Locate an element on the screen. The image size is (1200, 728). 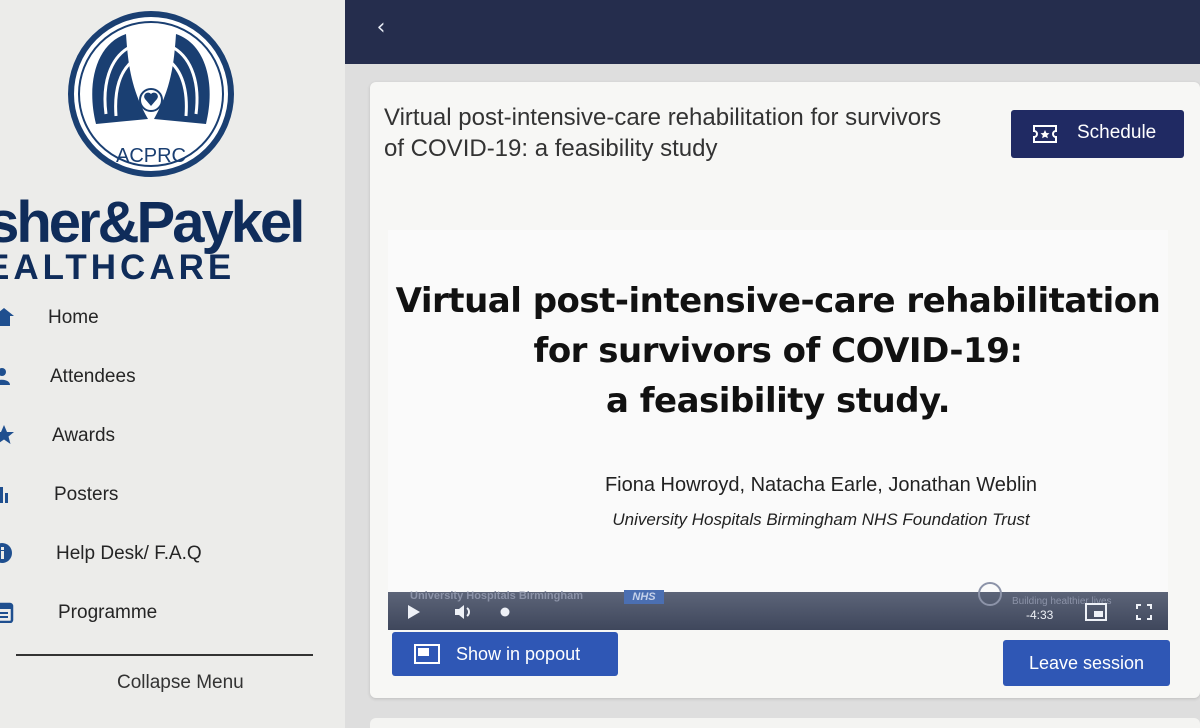
volume-icon is located at coordinates (462, 612).